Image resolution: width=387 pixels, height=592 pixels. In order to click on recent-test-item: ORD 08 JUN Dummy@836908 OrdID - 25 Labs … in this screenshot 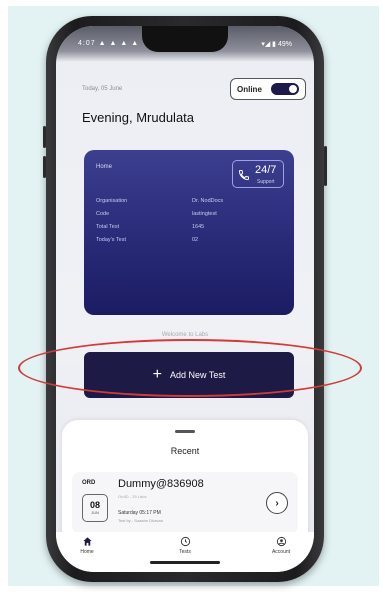, I will do `click(185, 503)`.